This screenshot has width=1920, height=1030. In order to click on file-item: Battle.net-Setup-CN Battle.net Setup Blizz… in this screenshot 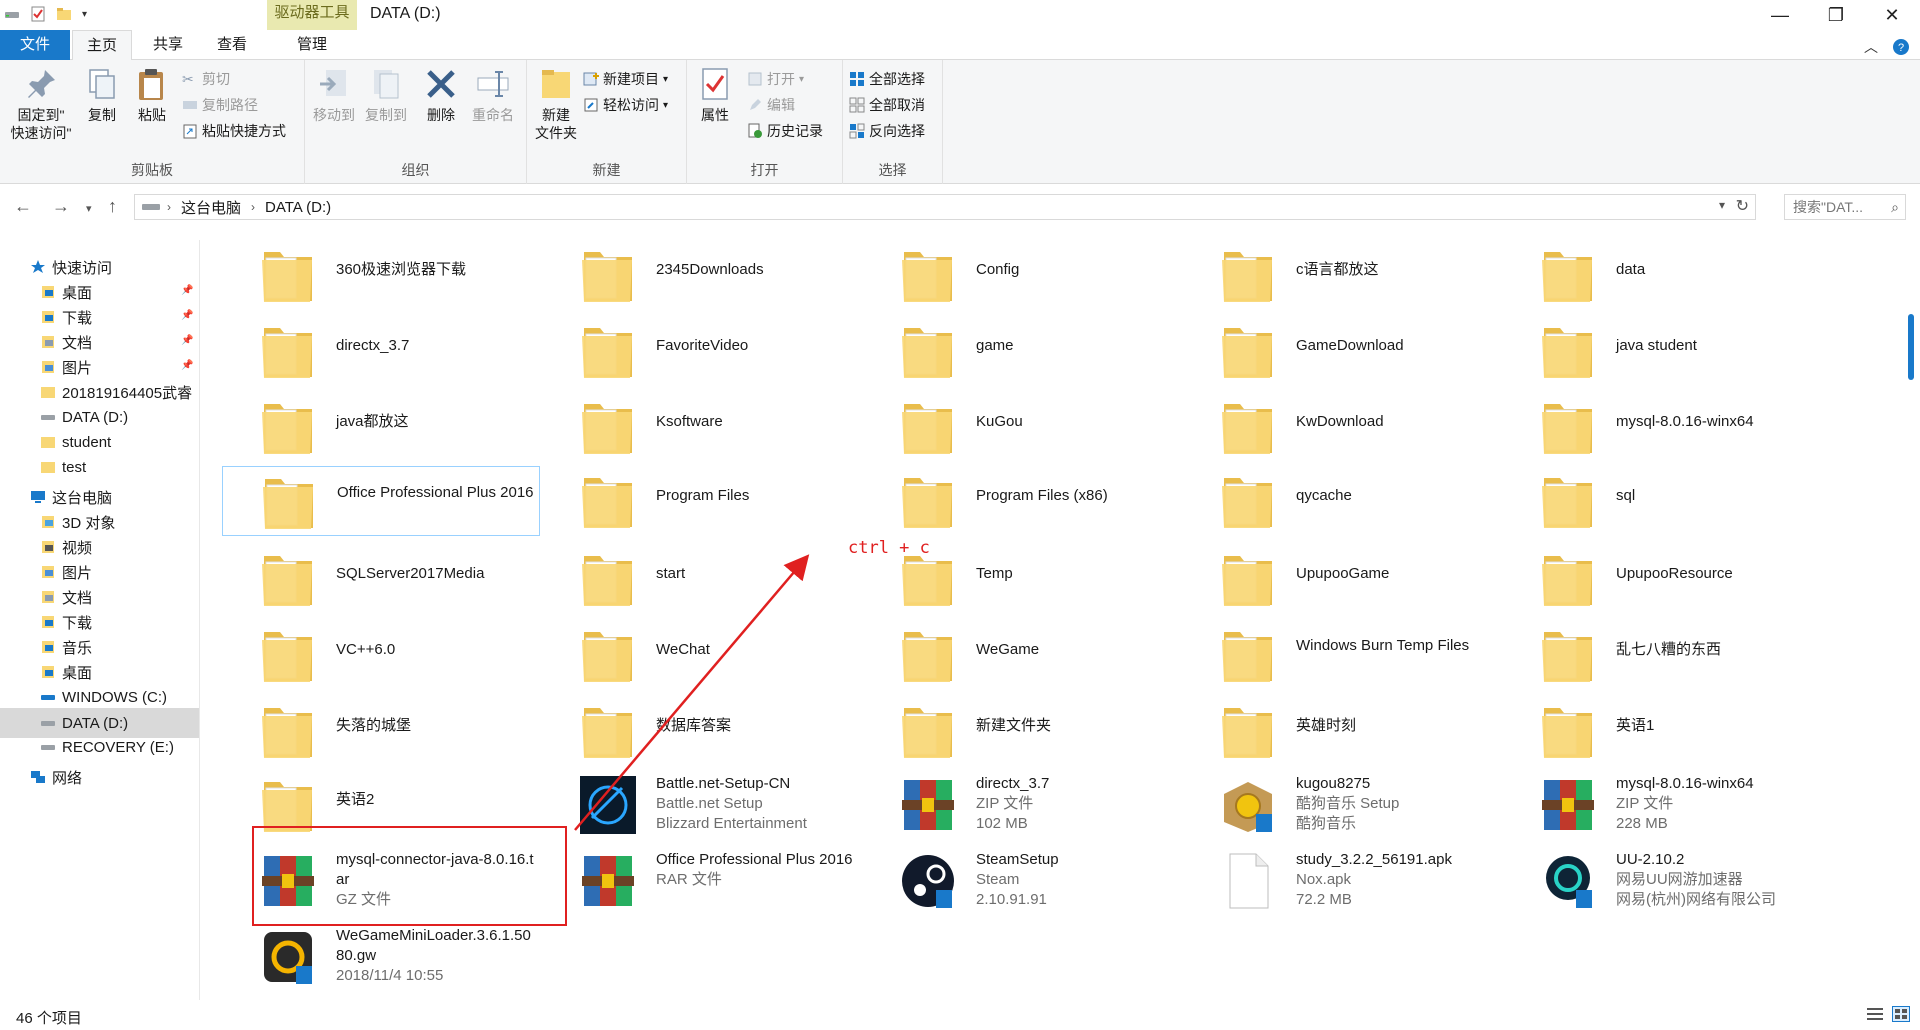, I will do `click(701, 805)`.